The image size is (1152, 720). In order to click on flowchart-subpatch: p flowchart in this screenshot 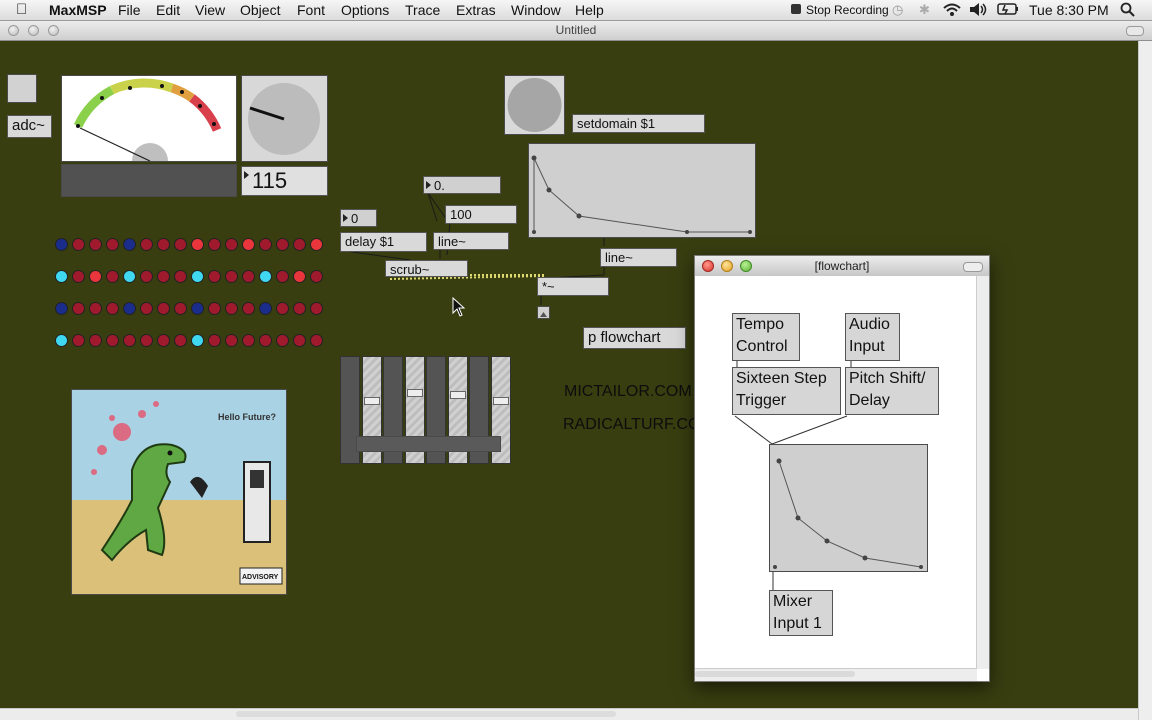, I will do `click(634, 338)`.